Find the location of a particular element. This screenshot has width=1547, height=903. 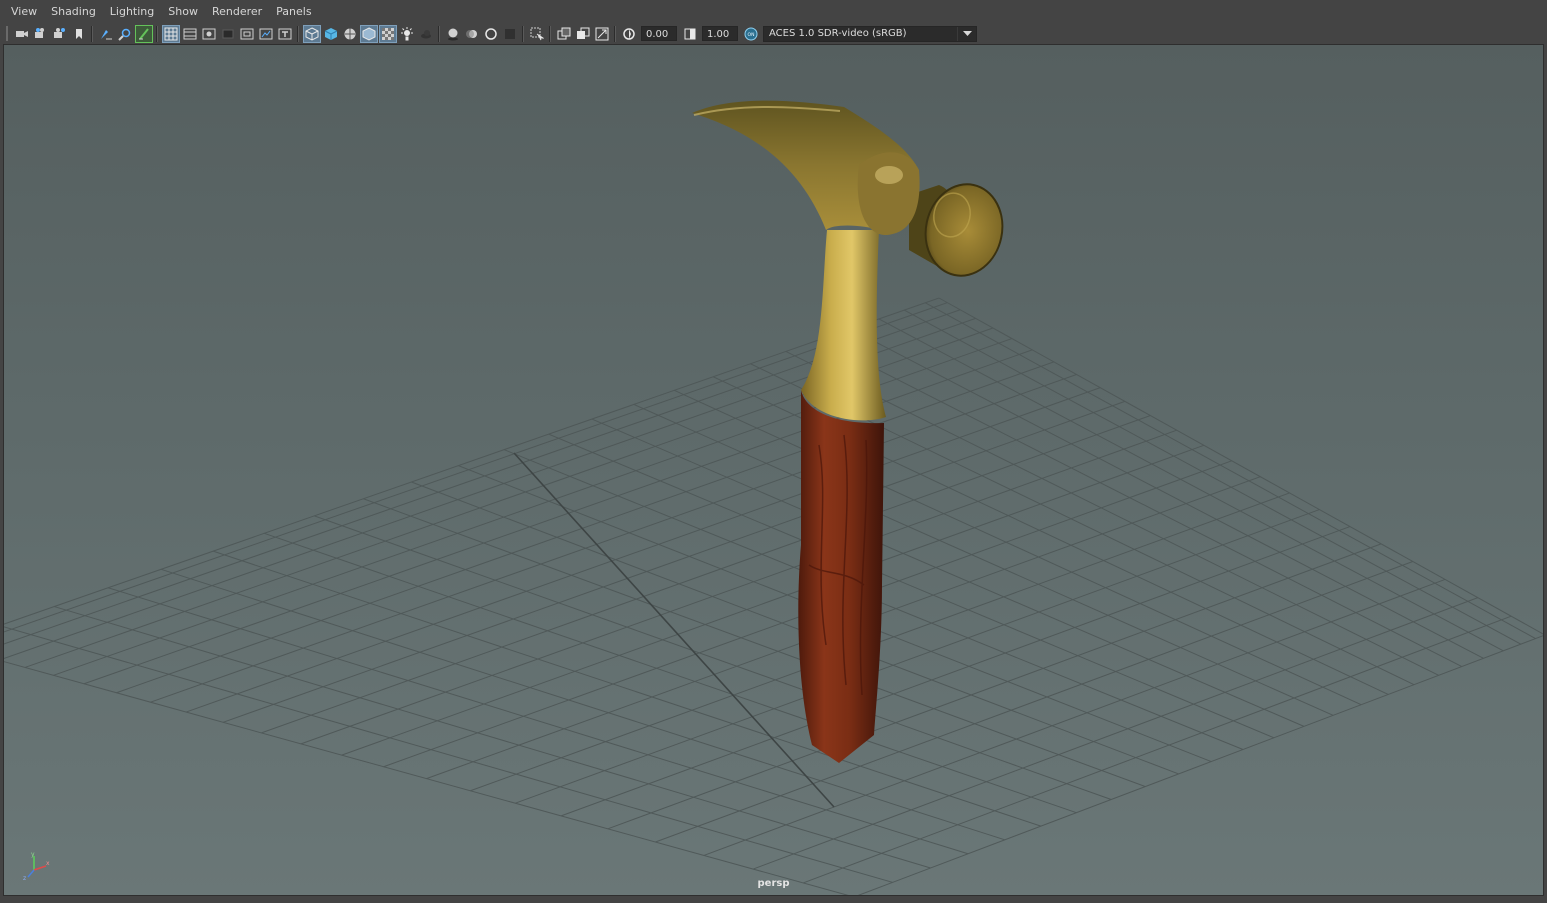

camera-attributes-icon is located at coordinates (41, 34).